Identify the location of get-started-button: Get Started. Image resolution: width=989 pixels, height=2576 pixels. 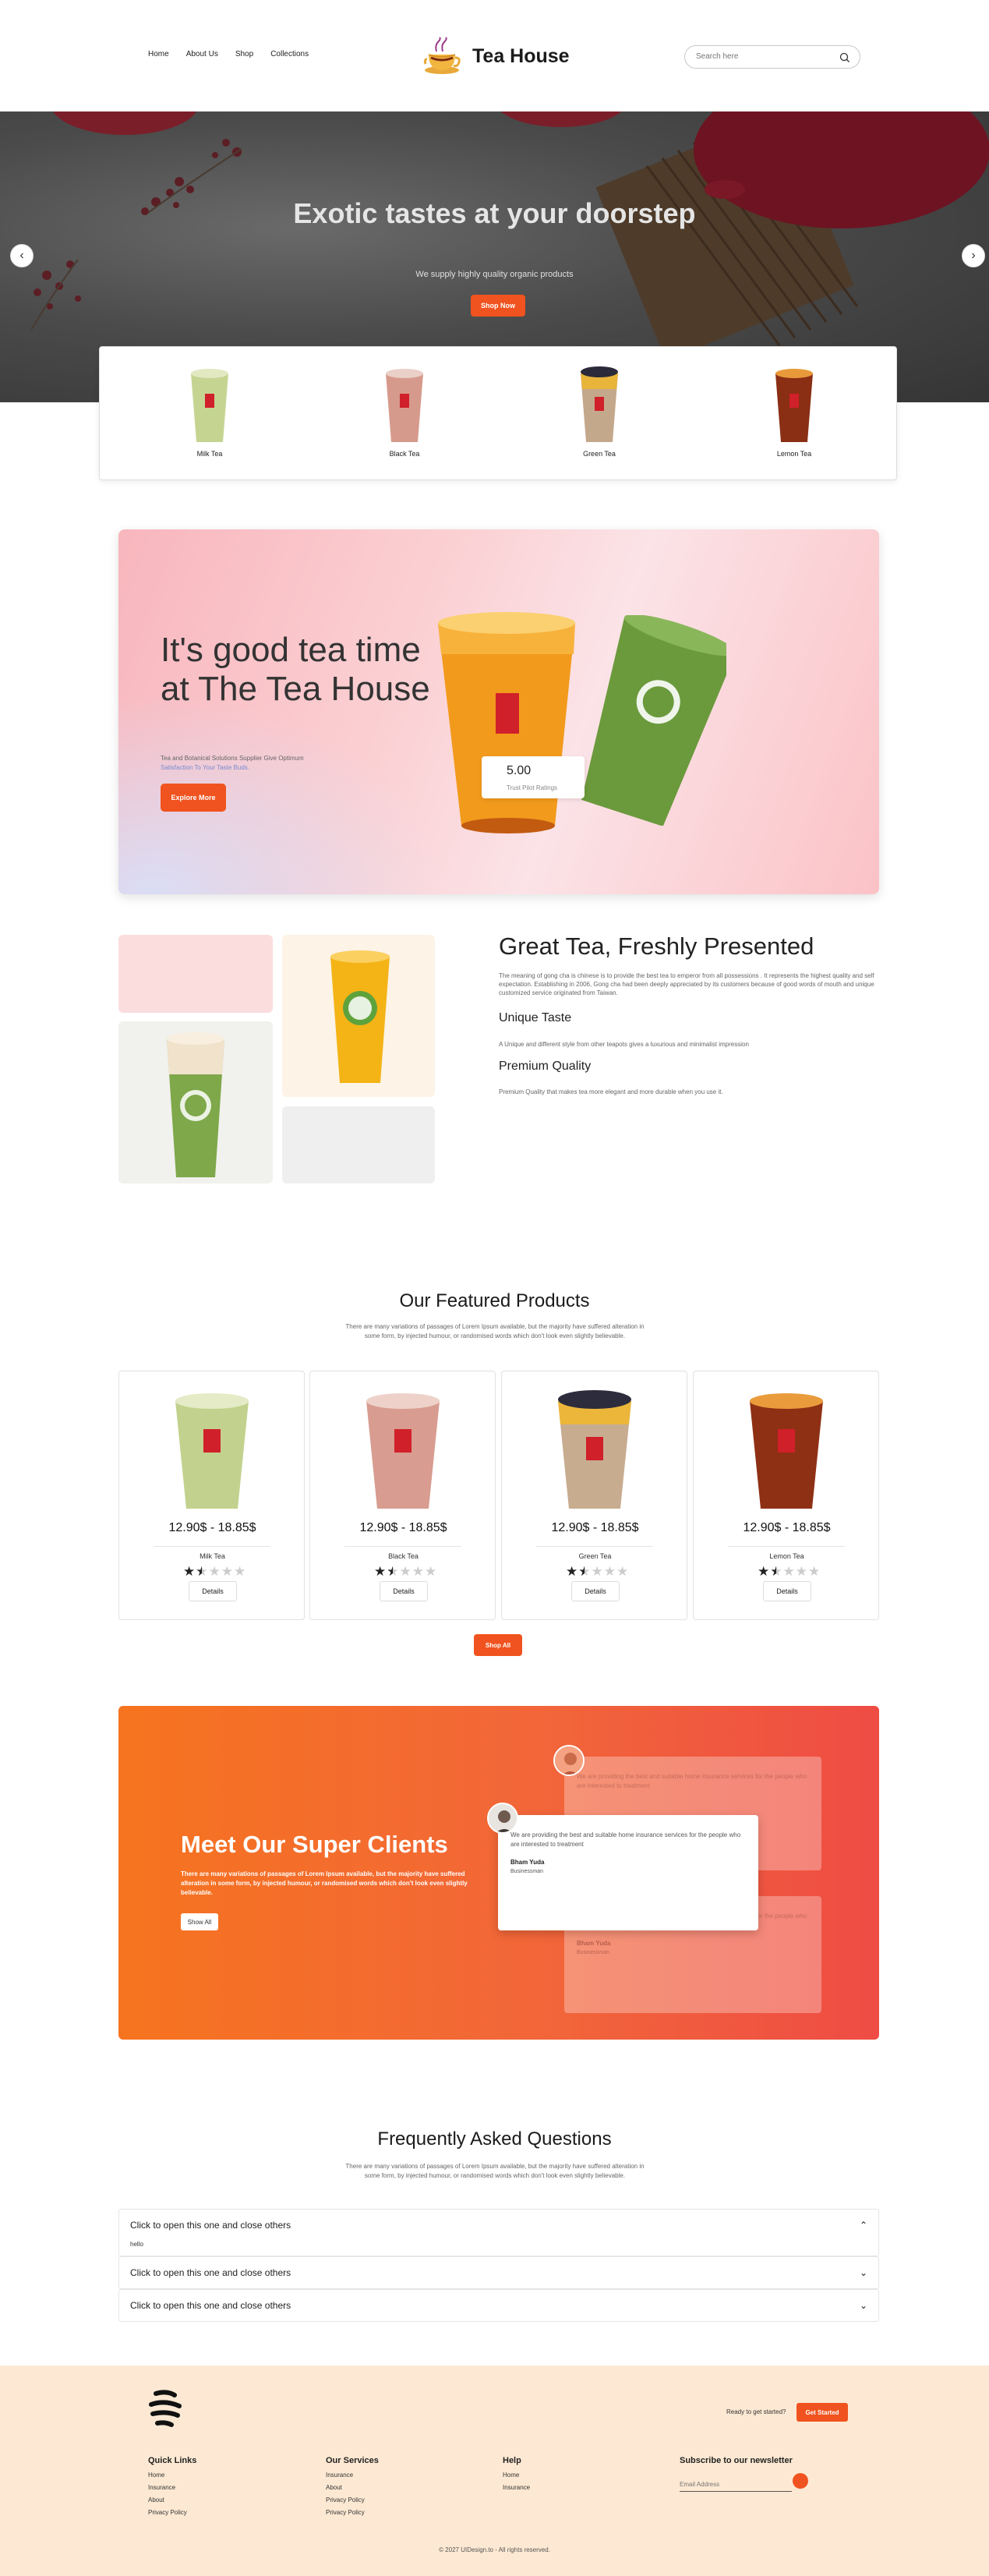
(822, 2412).